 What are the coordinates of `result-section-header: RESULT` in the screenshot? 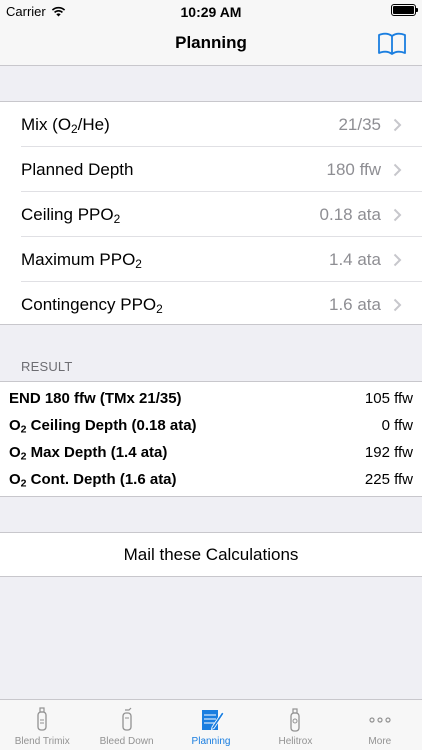 It's located at (47, 366).